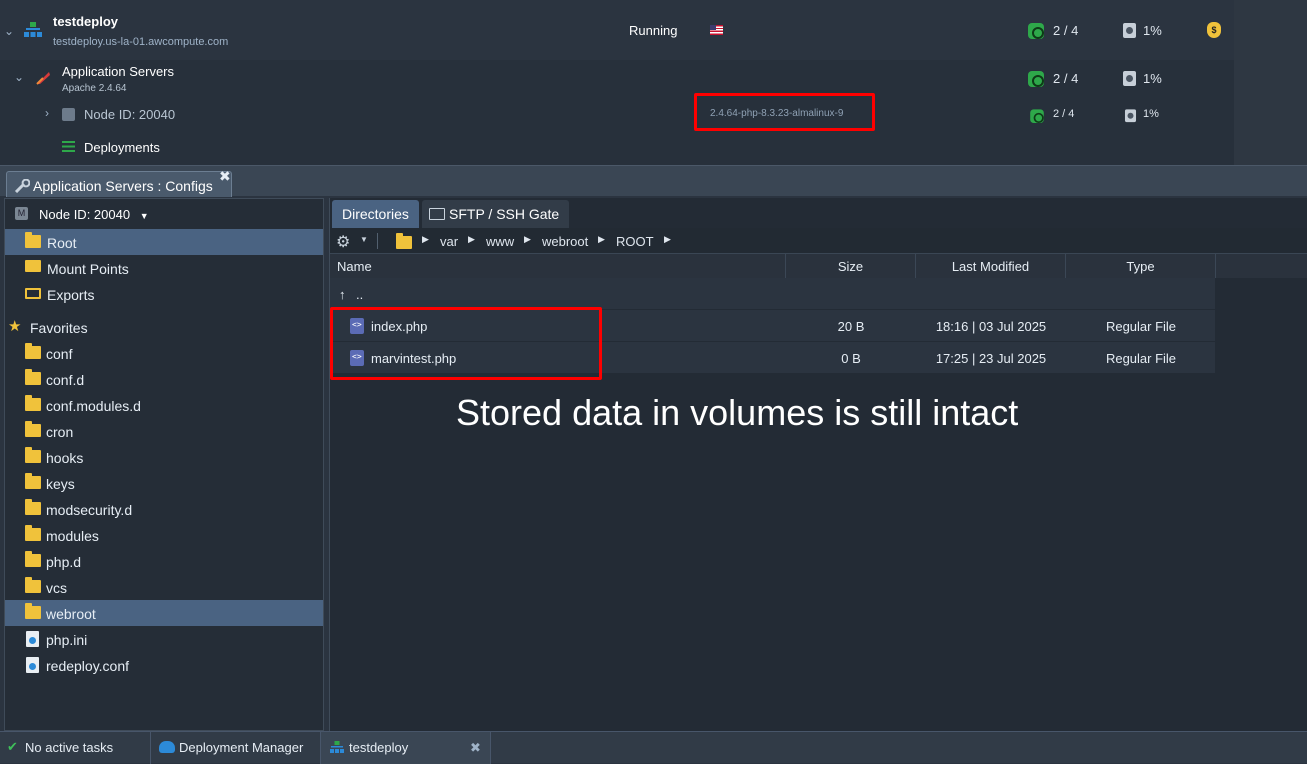 The height and width of the screenshot is (764, 1307). I want to click on deployment-manager-button: Deployment Manager, so click(236, 748).